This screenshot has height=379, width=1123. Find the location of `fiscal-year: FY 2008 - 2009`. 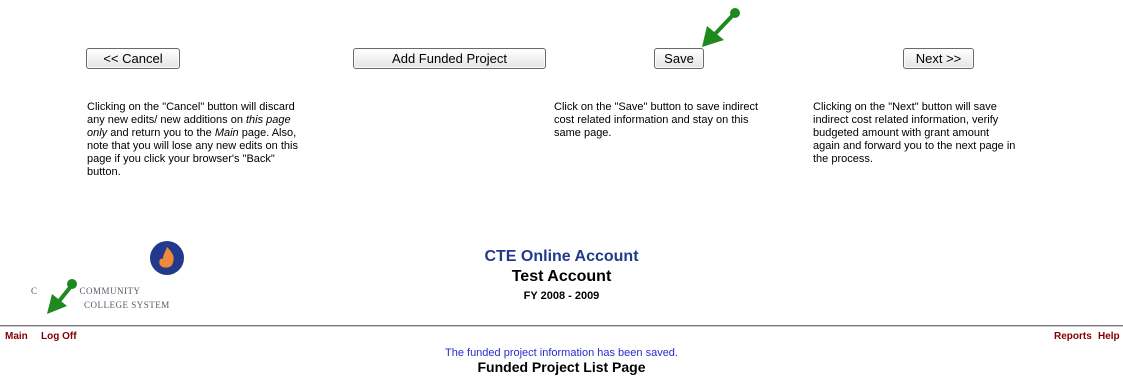

fiscal-year: FY 2008 - 2009 is located at coordinates (561, 296).